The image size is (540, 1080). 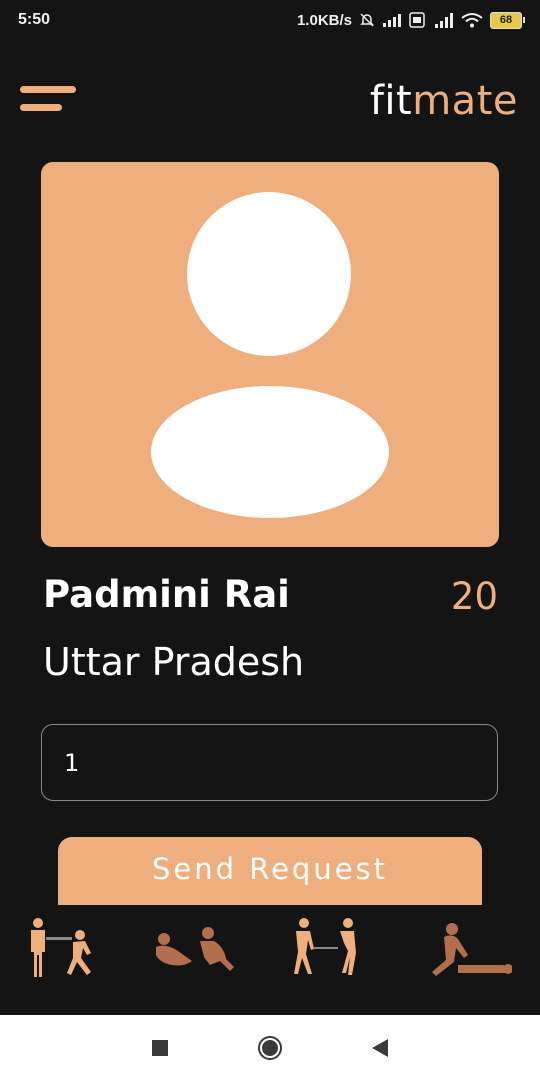 I want to click on exercise-icon-bar, so click(x=270, y=960).